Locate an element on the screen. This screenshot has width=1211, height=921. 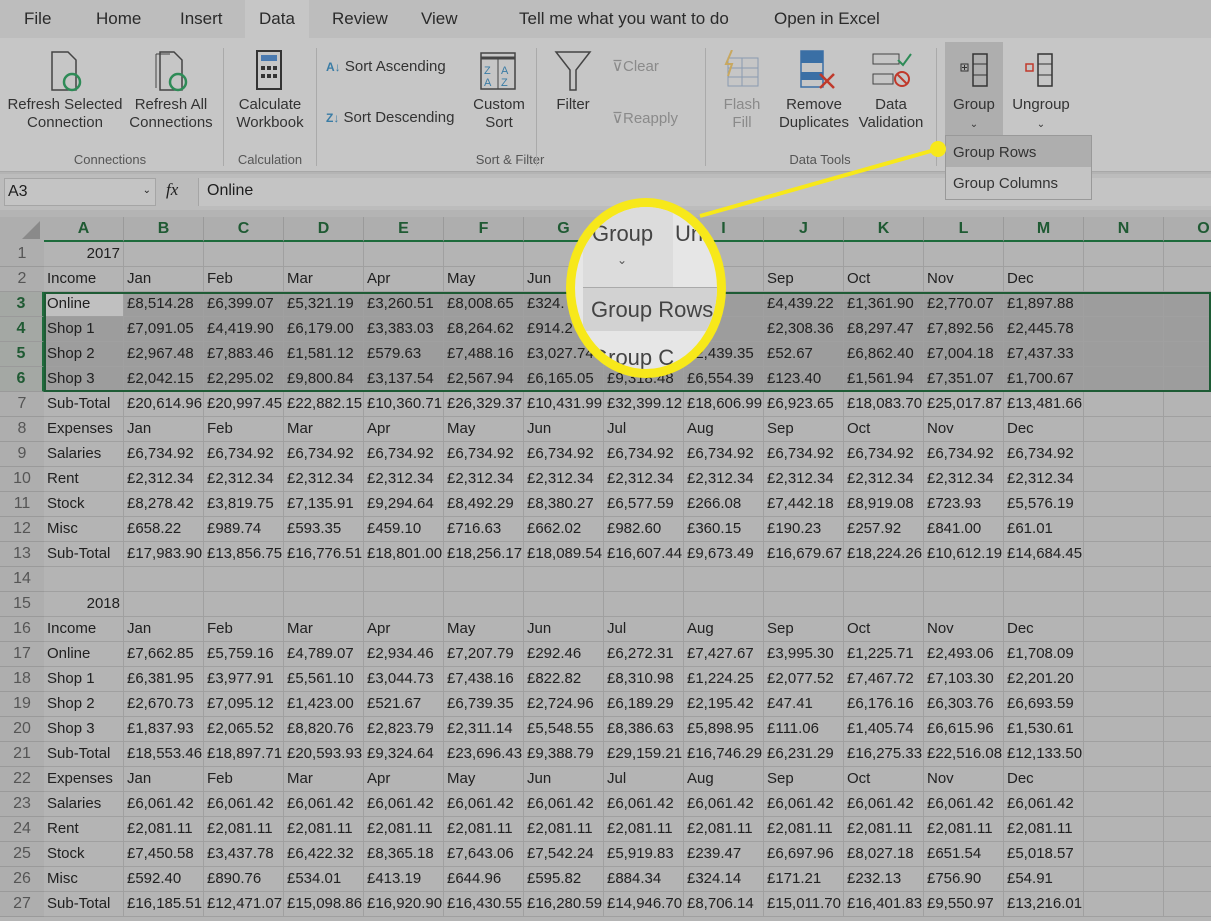
cell-D16: Mar is located at coordinates (324, 629).